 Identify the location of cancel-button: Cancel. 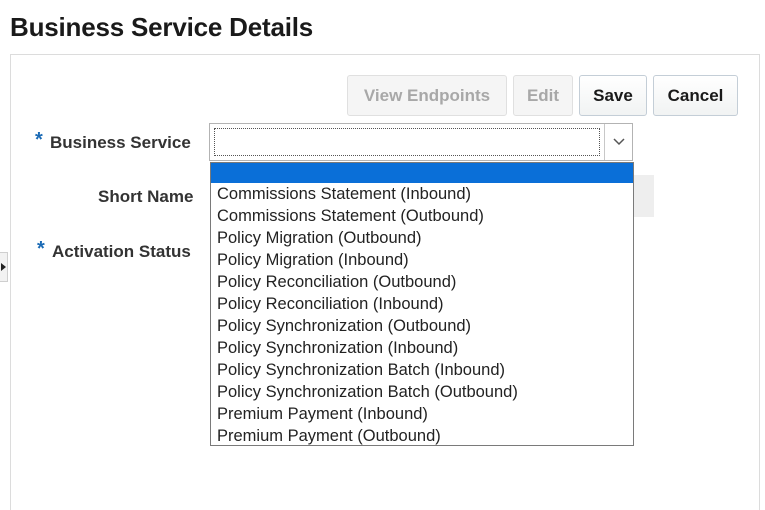
(695, 95).